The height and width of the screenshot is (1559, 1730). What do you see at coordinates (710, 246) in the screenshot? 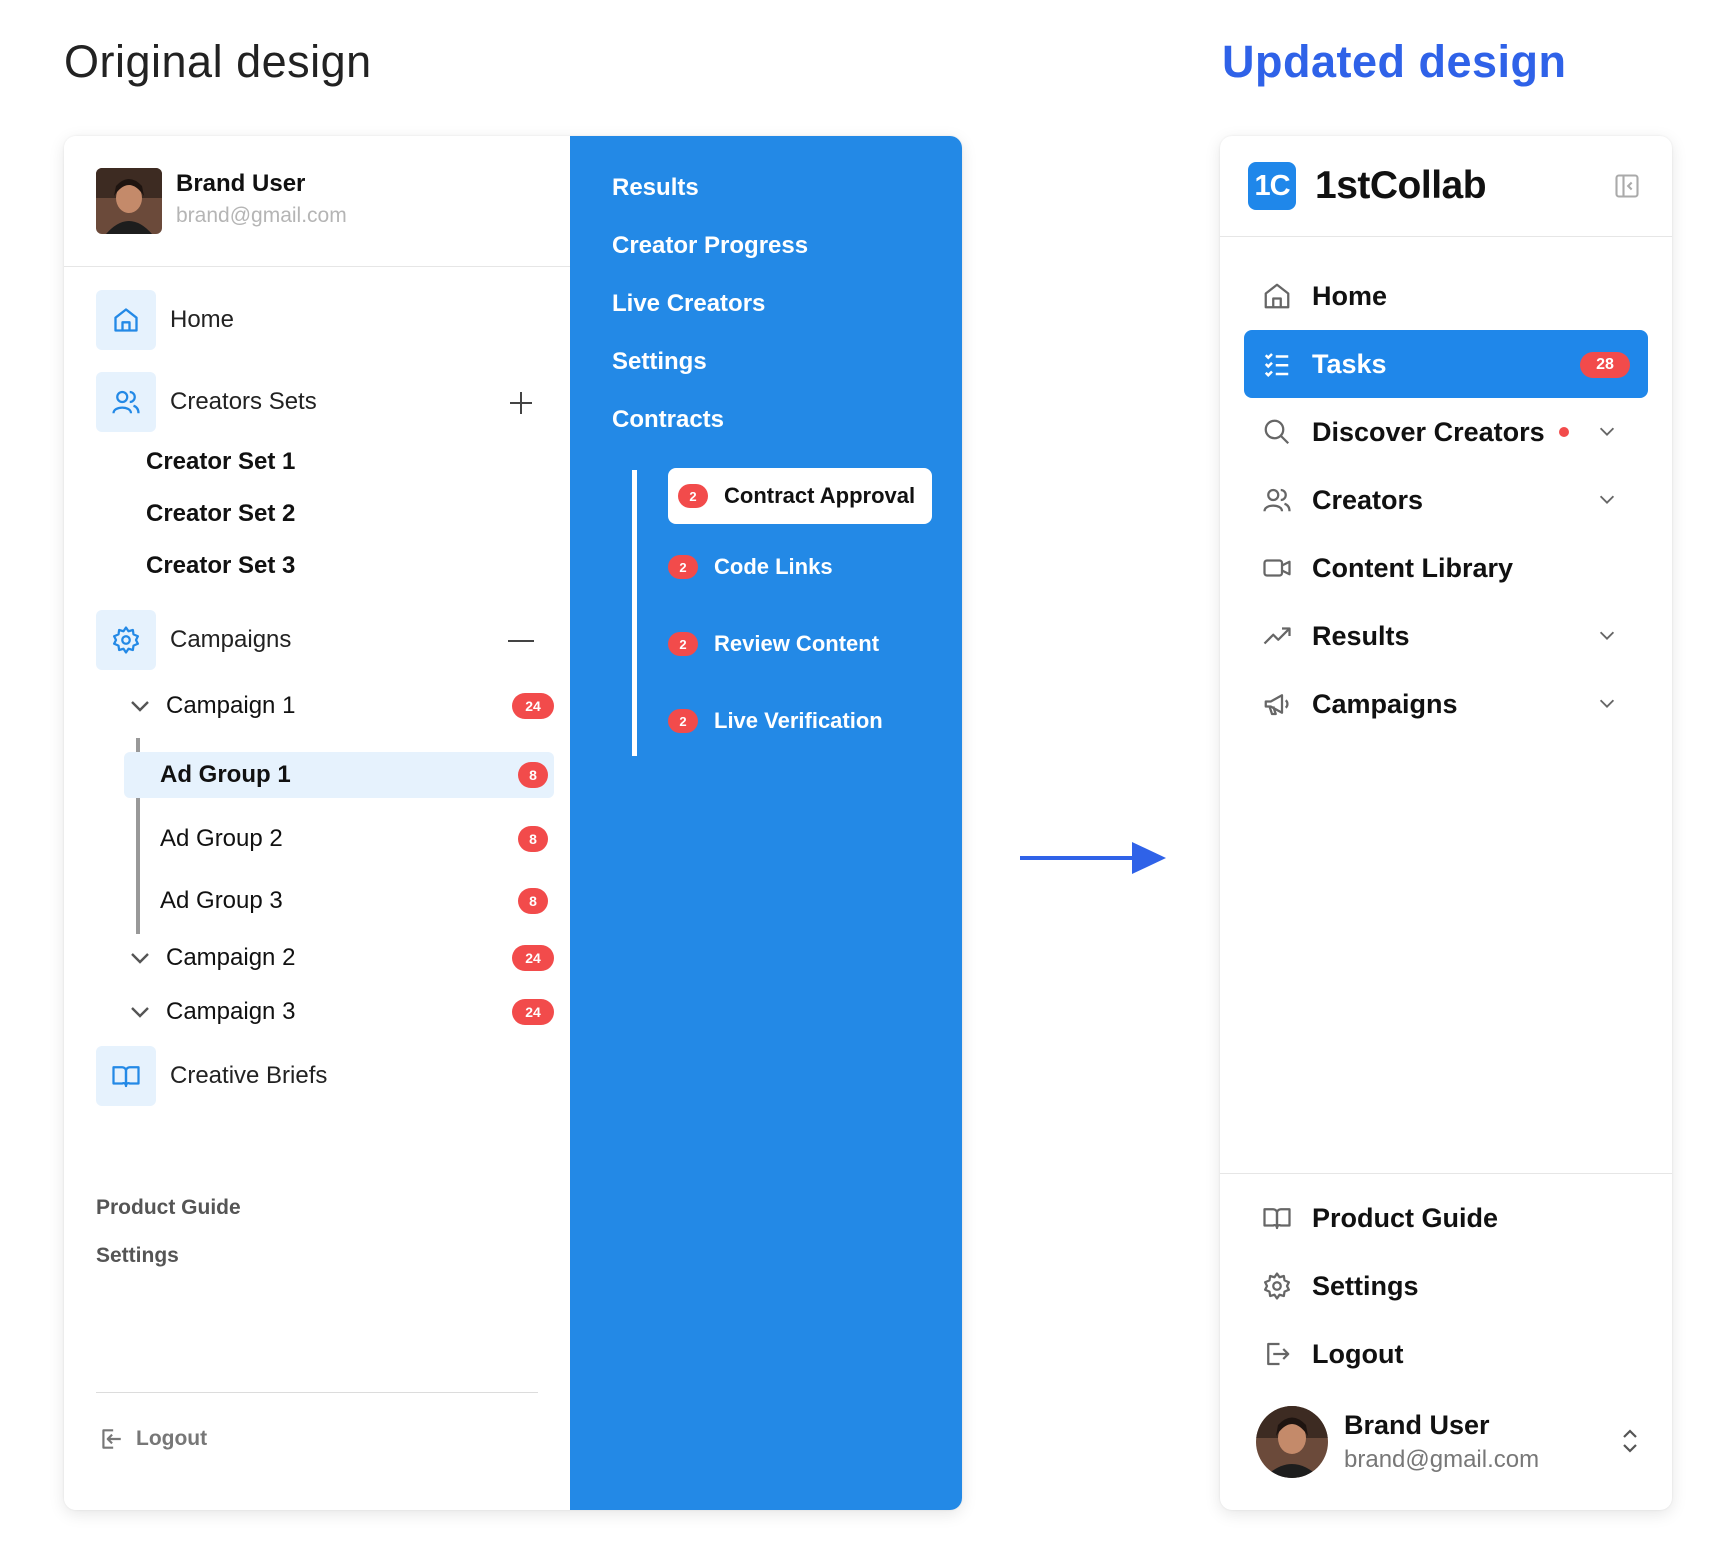
I see `submenu-item: Creator Progress` at bounding box center [710, 246].